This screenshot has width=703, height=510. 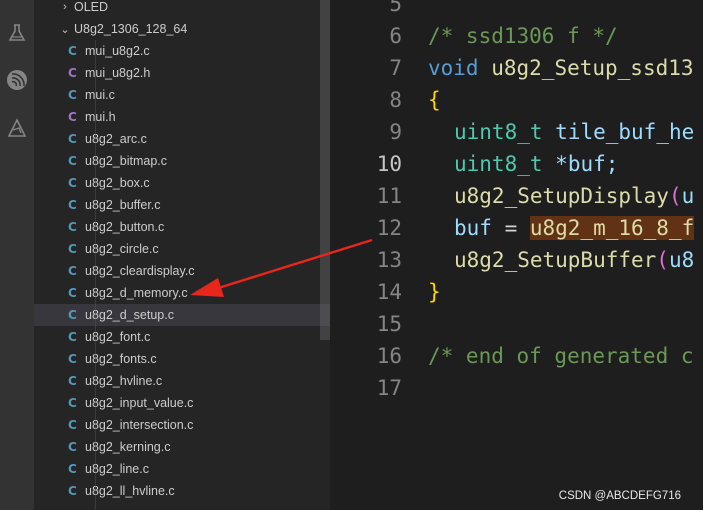 I want to click on code-variable: buf, so click(x=473, y=228).